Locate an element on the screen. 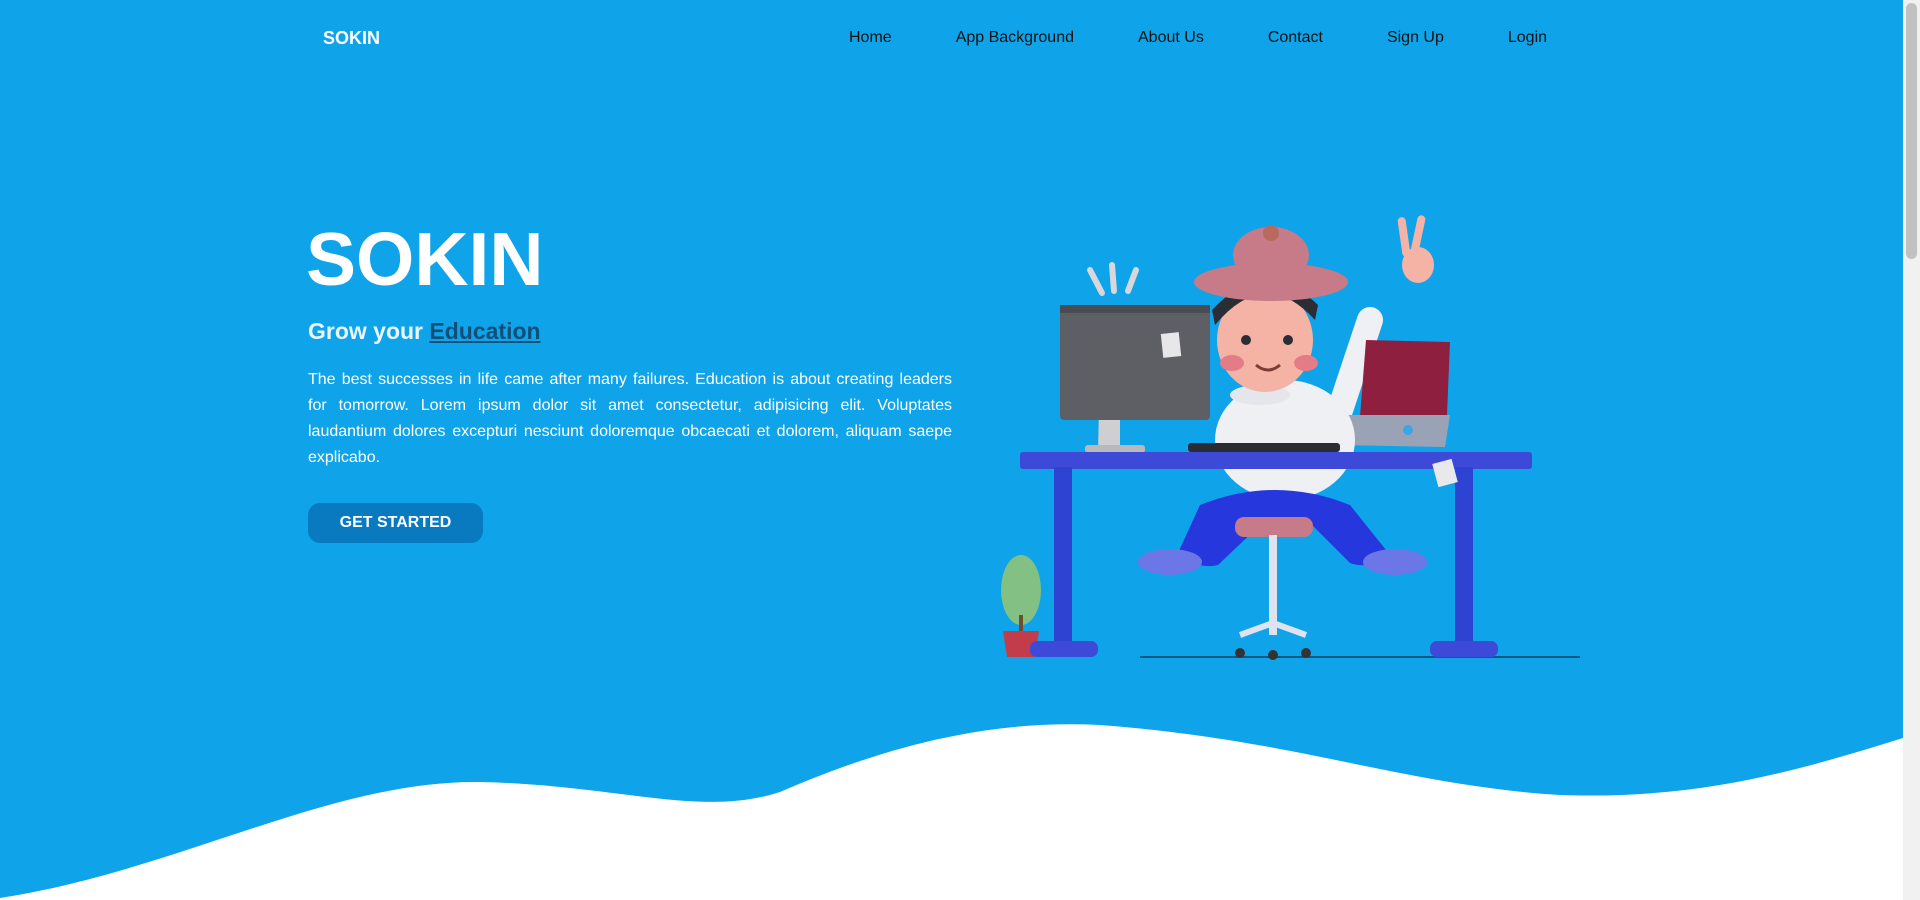  get-started-button: GET STARTED is located at coordinates (395, 523).